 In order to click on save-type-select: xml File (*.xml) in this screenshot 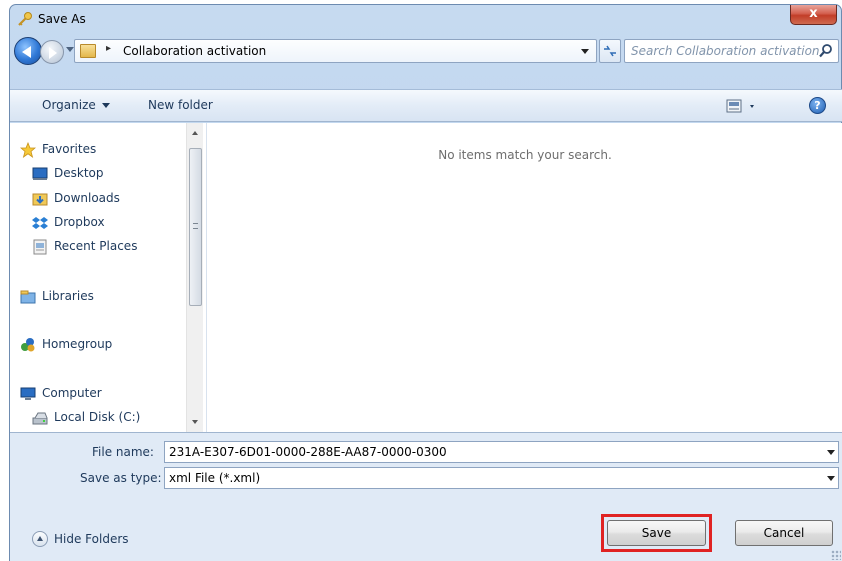, I will do `click(501, 478)`.